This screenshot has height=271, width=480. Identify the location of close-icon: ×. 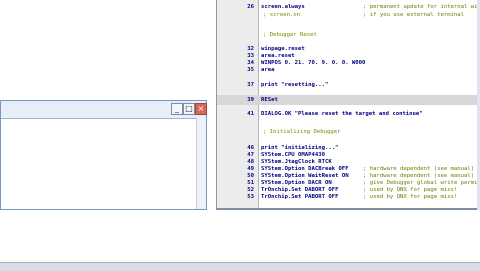
(201, 109).